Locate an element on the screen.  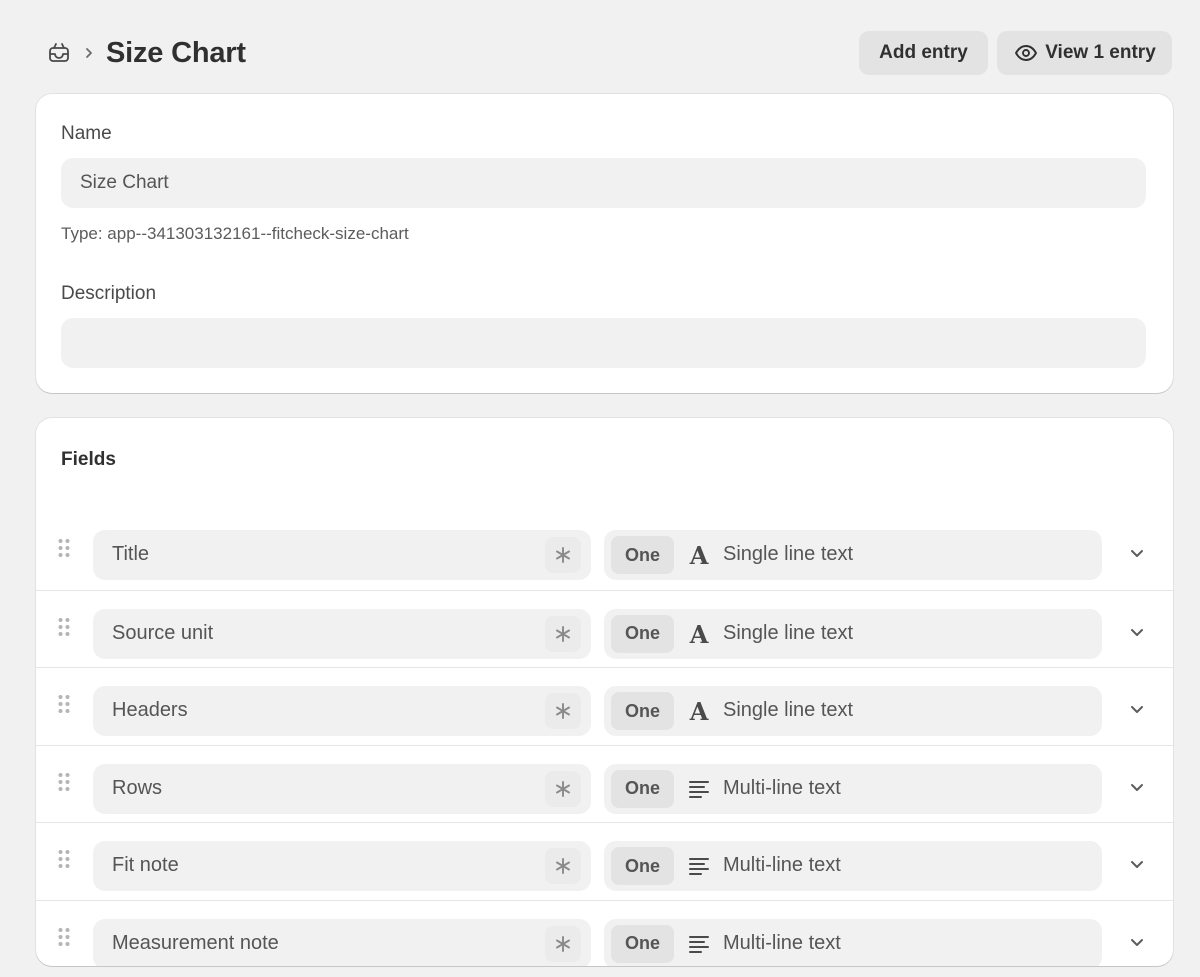
field-name: Headers is located at coordinates (150, 710).